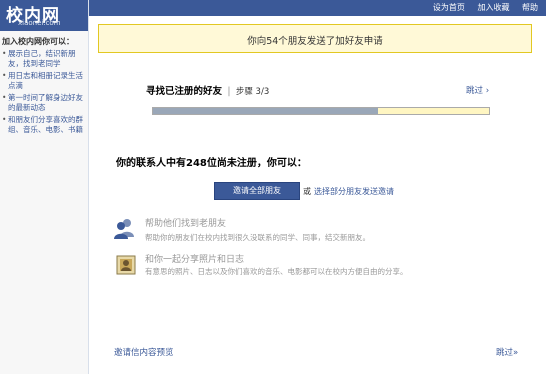 This screenshot has width=546, height=374. What do you see at coordinates (507, 352) in the screenshot?
I see `skip-link-bottom: 跳过»` at bounding box center [507, 352].